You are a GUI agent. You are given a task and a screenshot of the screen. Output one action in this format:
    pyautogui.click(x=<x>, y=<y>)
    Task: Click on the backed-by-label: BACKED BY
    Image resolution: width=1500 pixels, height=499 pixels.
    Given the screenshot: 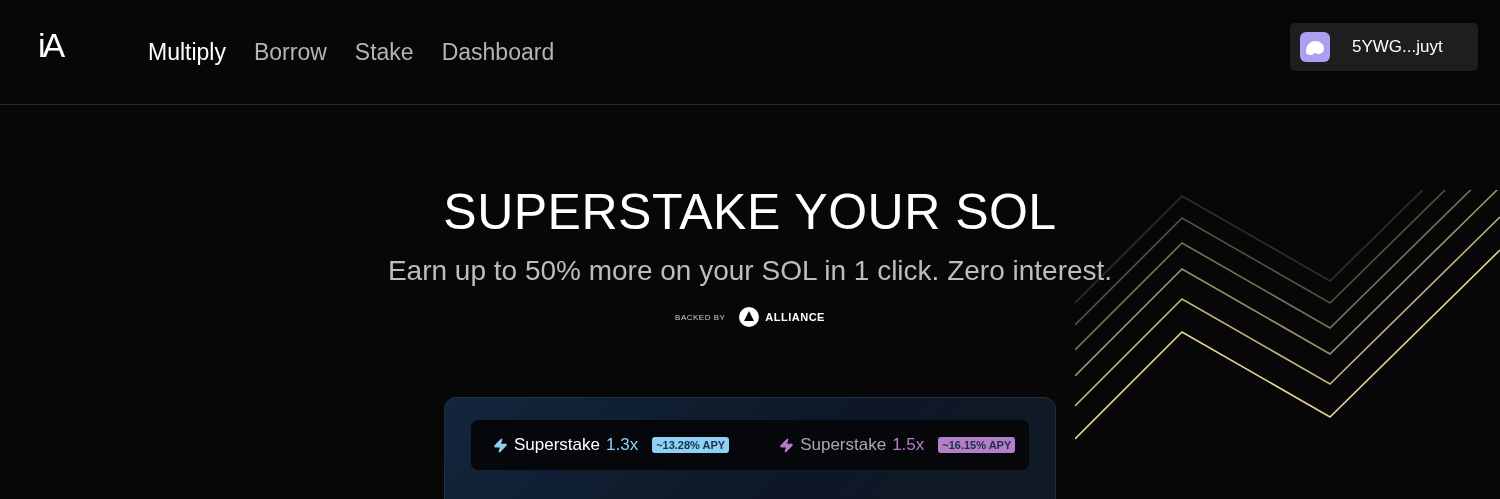 What is the action you would take?
    pyautogui.click(x=700, y=317)
    